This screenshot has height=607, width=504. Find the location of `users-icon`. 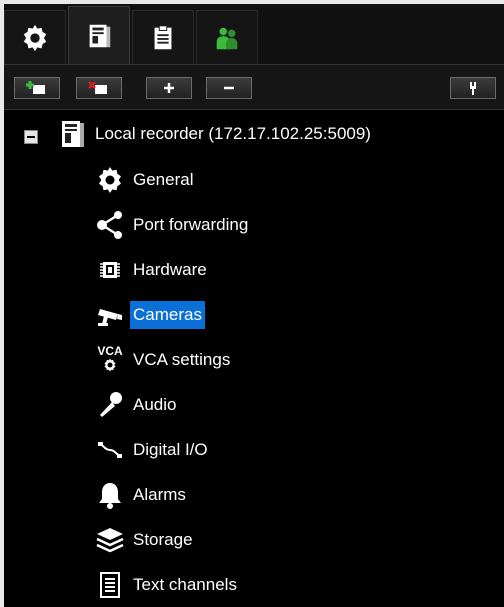

users-icon is located at coordinates (227, 38).